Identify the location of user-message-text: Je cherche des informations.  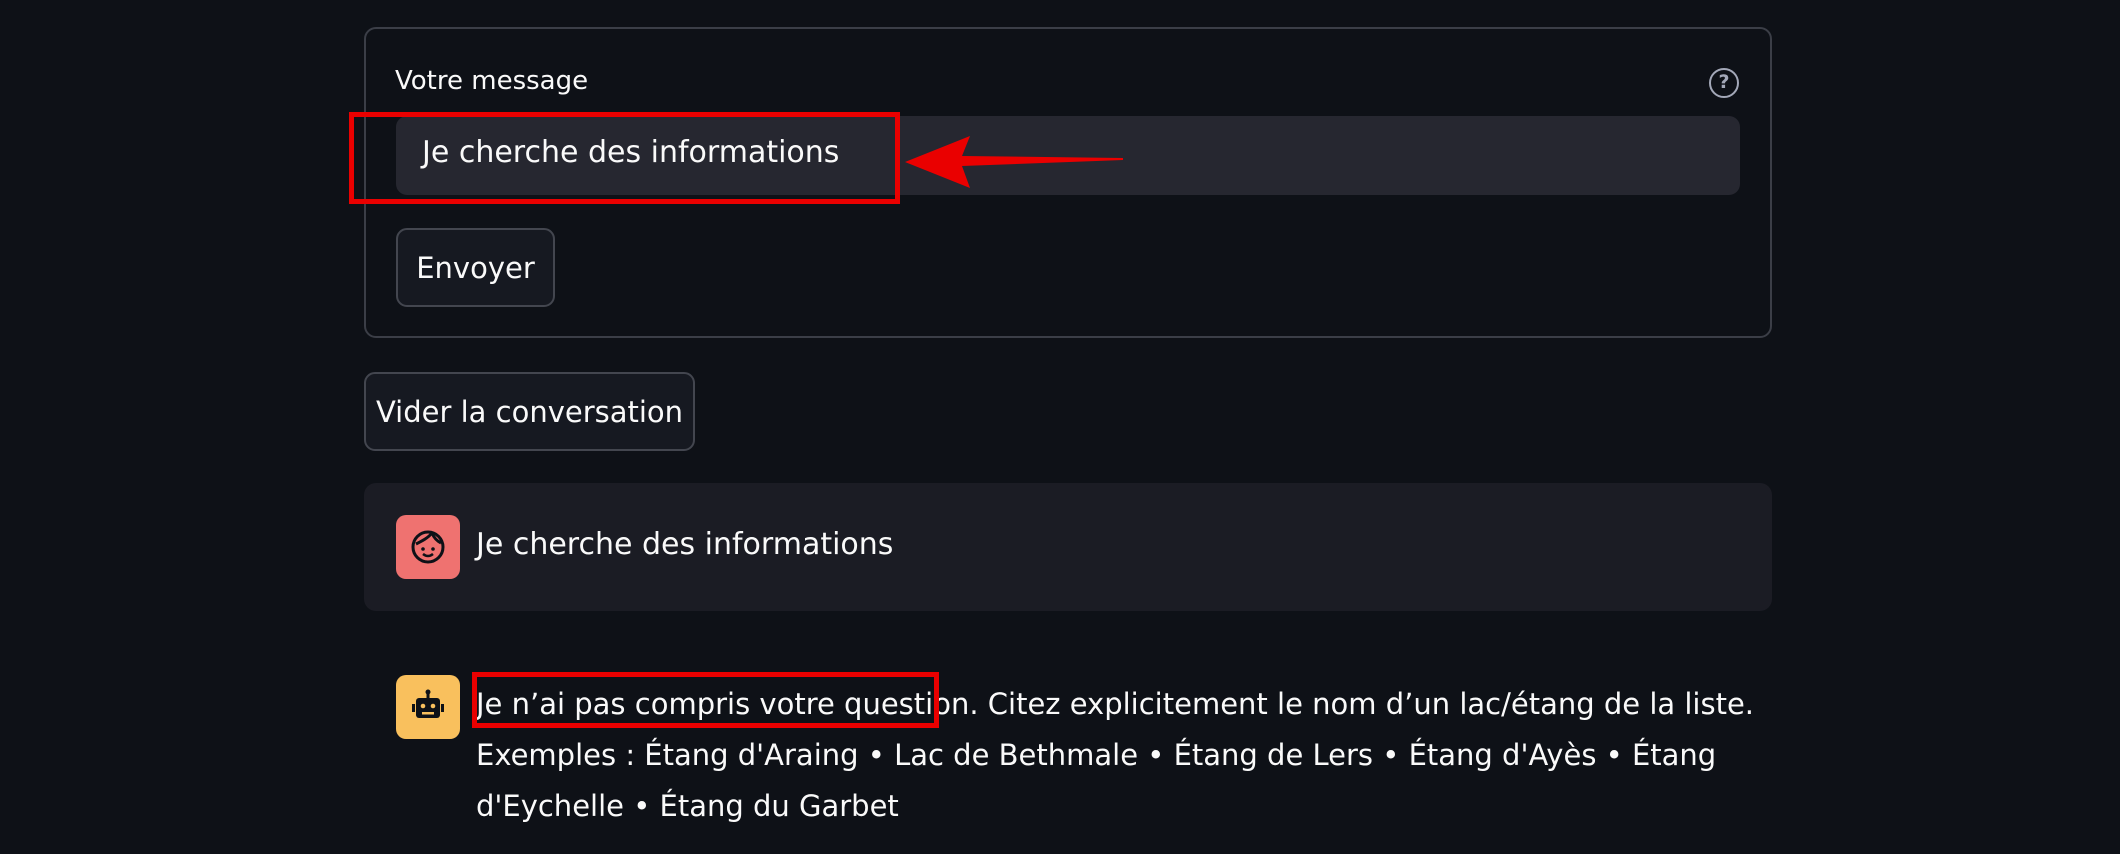
(685, 544).